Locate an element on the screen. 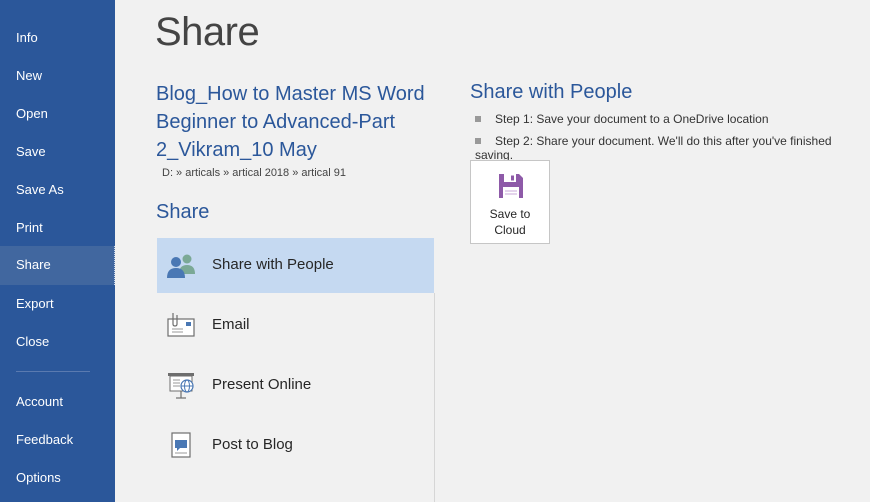 The width and height of the screenshot is (870, 502). nav-print: Print is located at coordinates (57, 228).